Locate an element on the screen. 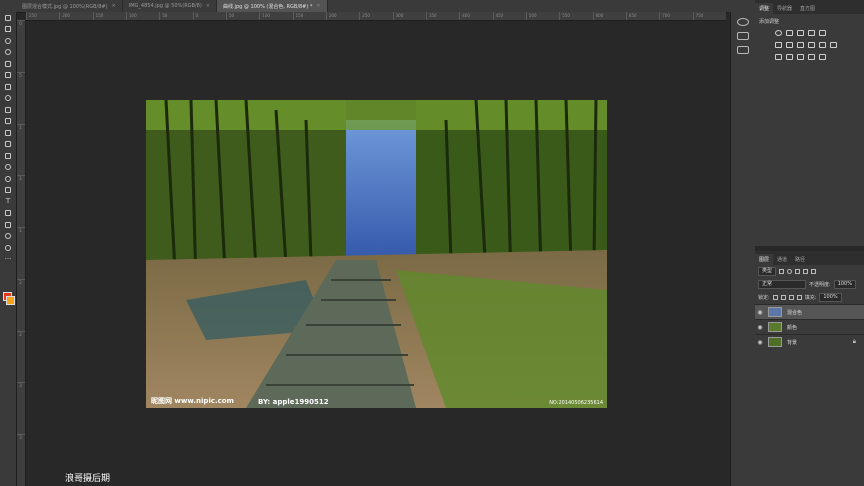  layers-panel-tabs: 图层 通道 路径 is located at coordinates (809, 258).